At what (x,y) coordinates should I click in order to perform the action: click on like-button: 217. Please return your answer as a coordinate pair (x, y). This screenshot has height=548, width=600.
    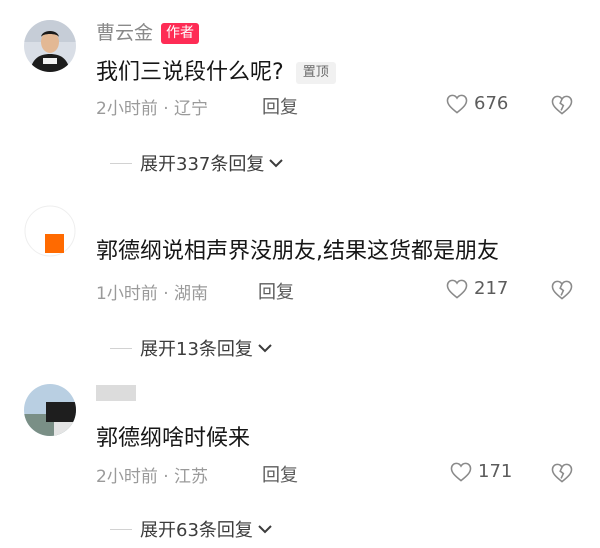
    Looking at the image, I should click on (477, 288).